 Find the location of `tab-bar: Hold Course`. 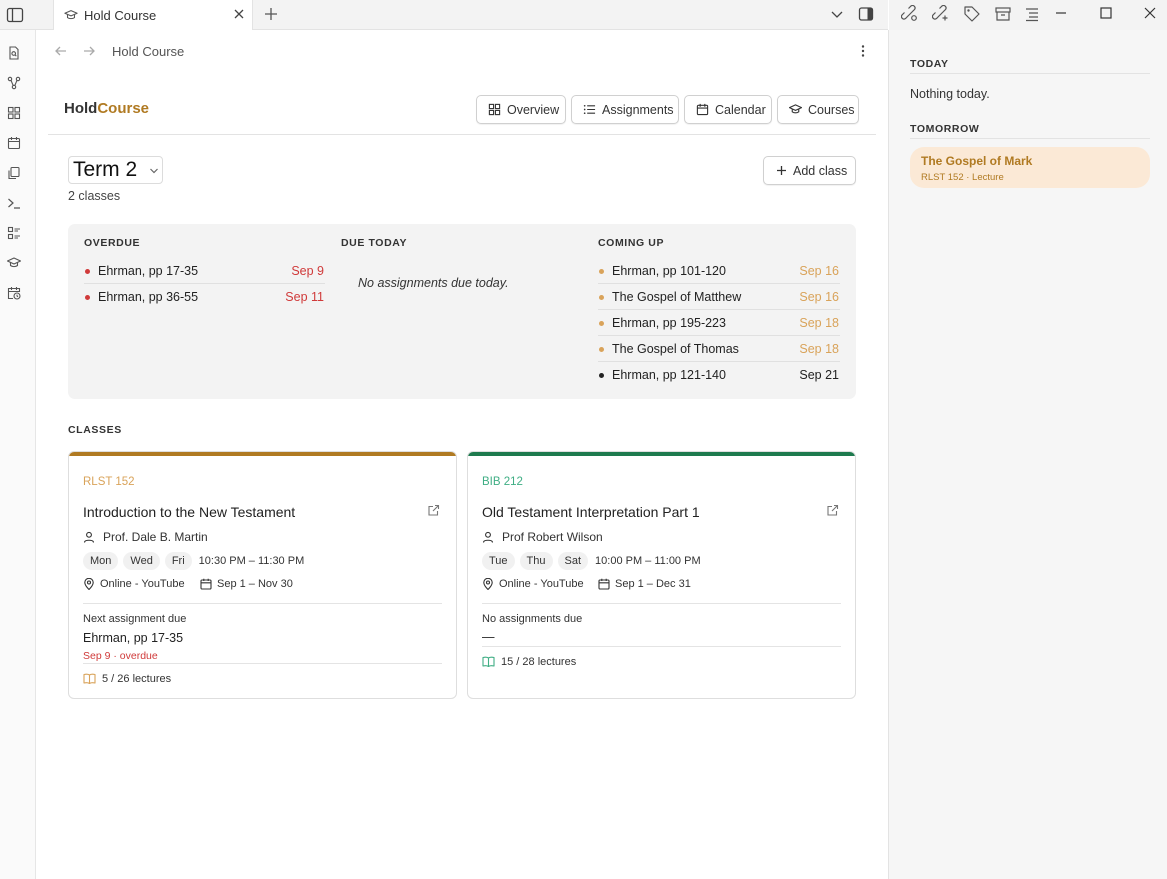

tab-bar: Hold Course is located at coordinates (444, 15).